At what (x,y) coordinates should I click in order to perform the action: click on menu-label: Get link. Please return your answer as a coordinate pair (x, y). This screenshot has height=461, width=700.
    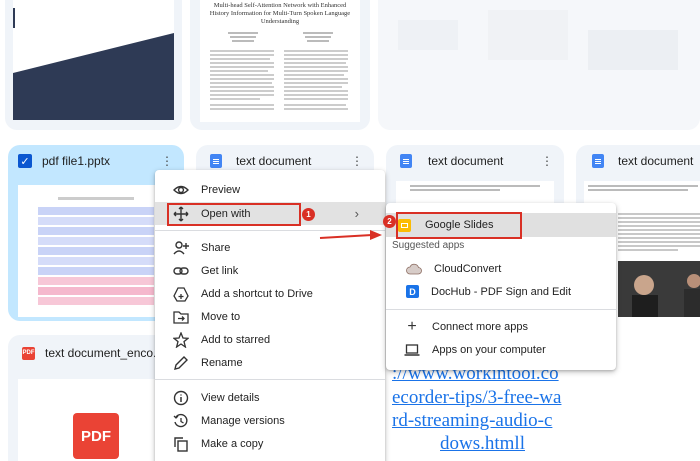
    Looking at the image, I should click on (220, 270).